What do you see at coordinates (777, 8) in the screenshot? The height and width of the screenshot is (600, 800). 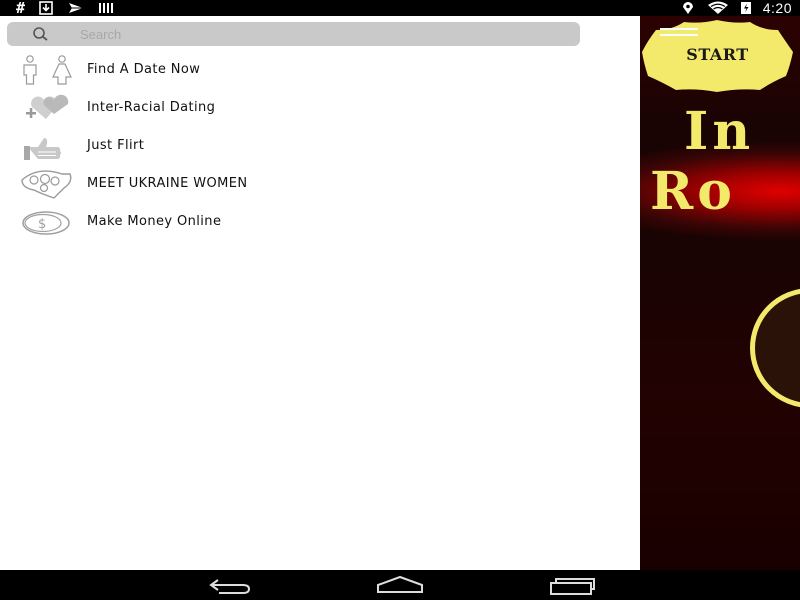 I see `clock: 4:20` at bounding box center [777, 8].